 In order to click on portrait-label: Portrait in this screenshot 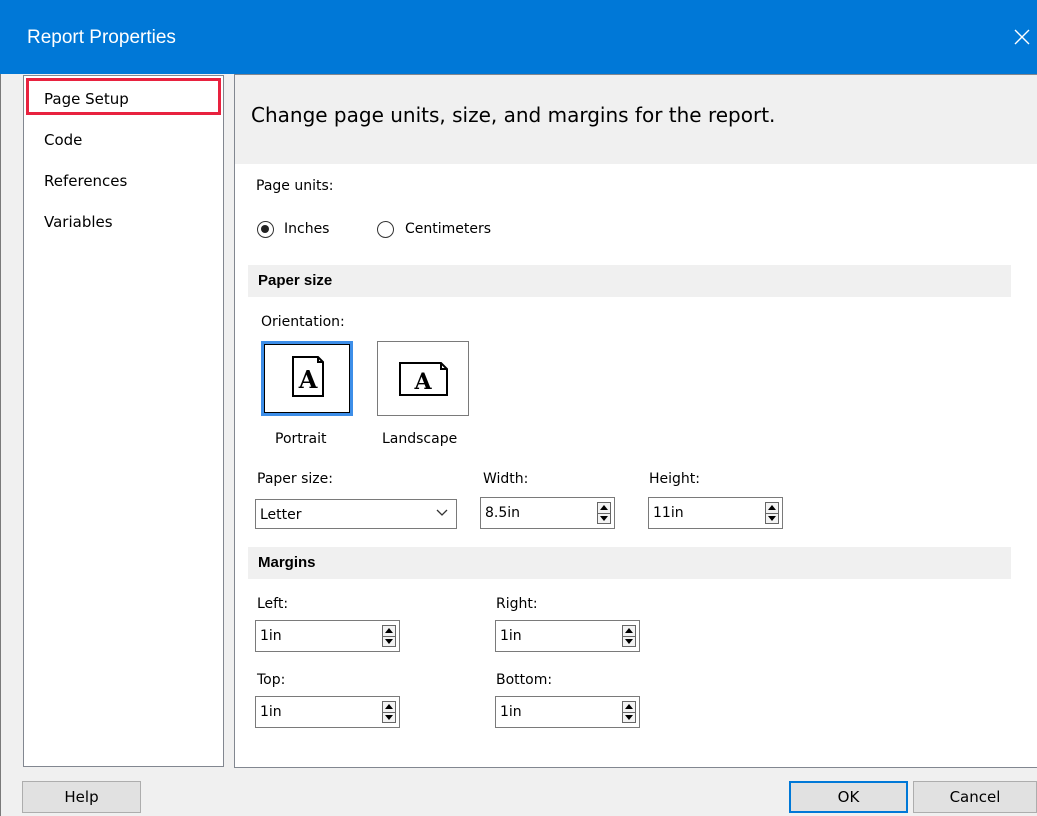, I will do `click(301, 439)`.